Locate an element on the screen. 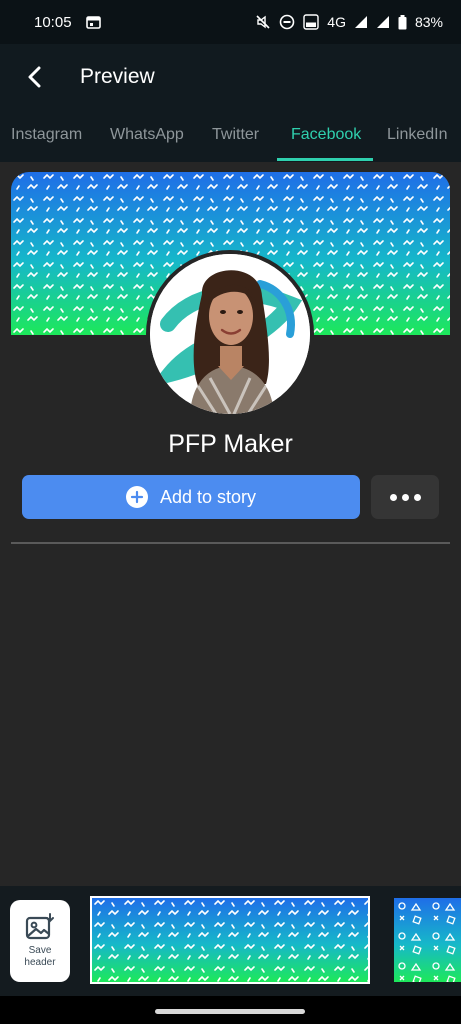 This screenshot has height=1024, width=461. more-horizontal-icon is located at coordinates (405, 497).